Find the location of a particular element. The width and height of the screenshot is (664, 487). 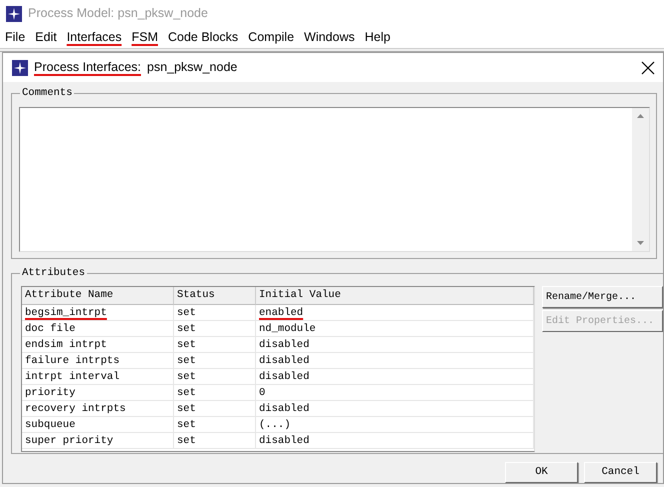

table-cell: endsim intrpt is located at coordinates (98, 345).